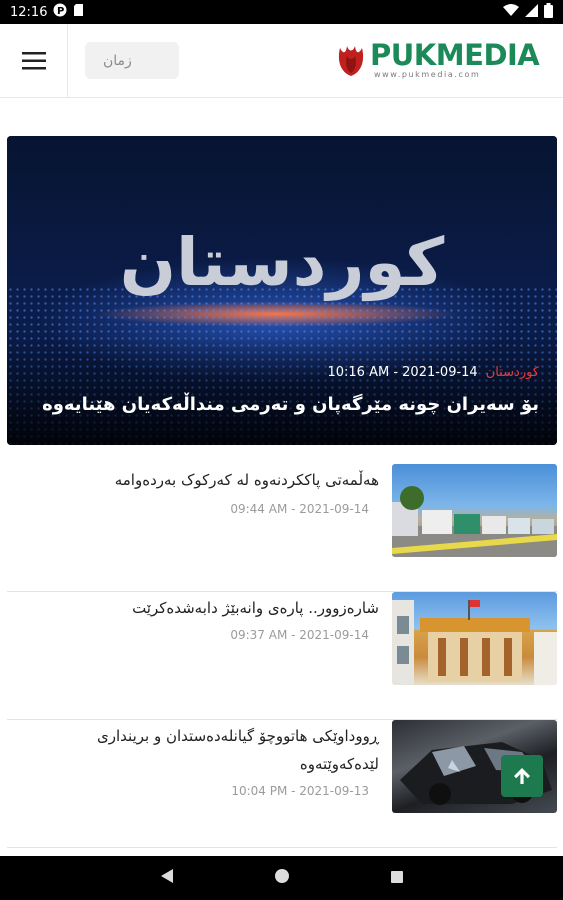 This screenshot has height=900, width=563. What do you see at coordinates (78, 12) in the screenshot?
I see `sd-icon` at bounding box center [78, 12].